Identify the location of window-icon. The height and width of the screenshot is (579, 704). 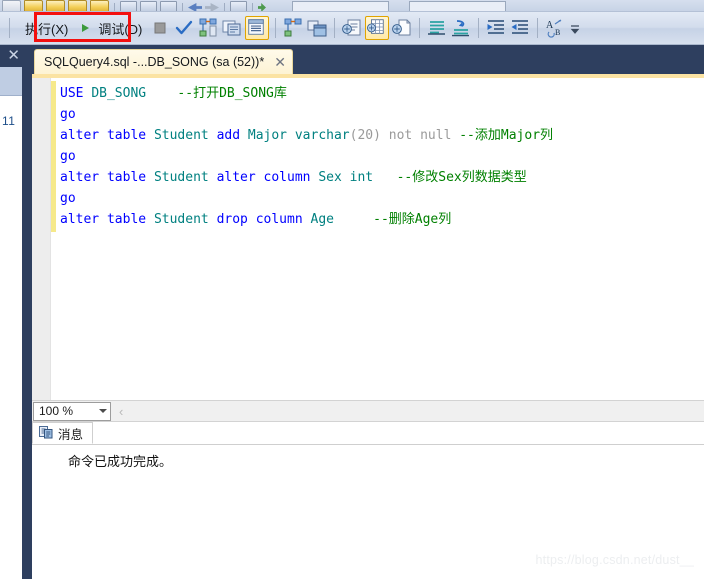
(148, 6).